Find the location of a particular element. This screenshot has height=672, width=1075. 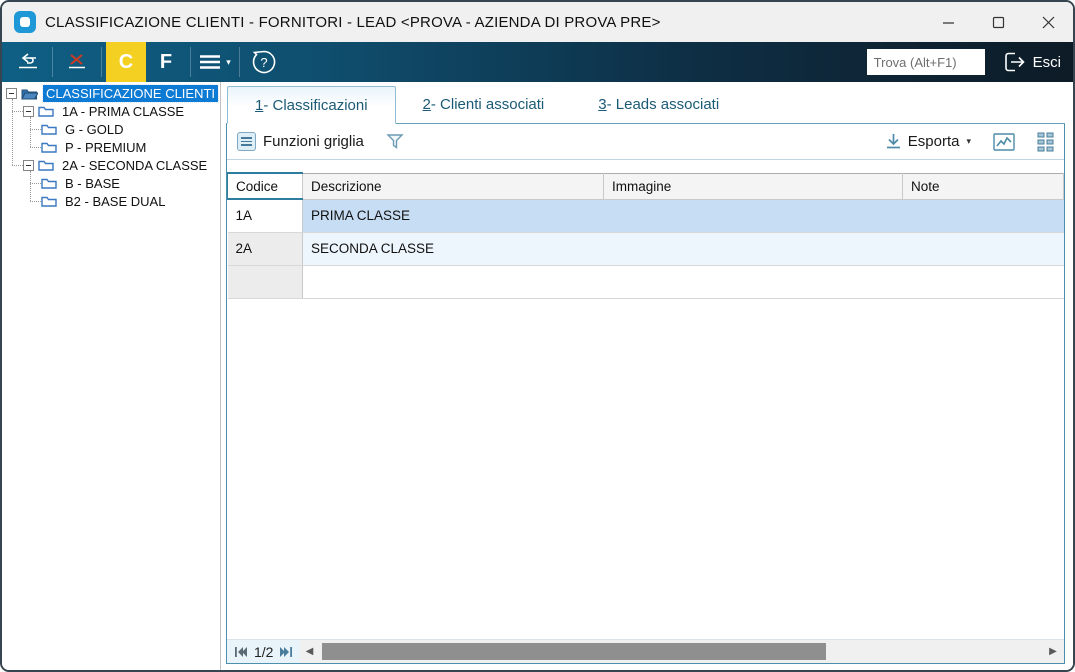

fornitori-mode-button: F is located at coordinates (166, 62).